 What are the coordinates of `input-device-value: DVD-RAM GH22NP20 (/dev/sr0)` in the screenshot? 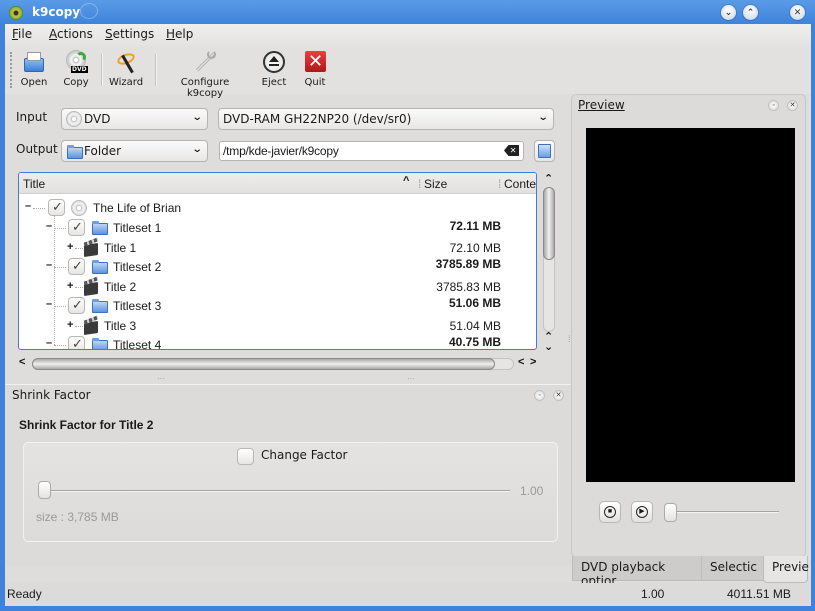 It's located at (317, 119).